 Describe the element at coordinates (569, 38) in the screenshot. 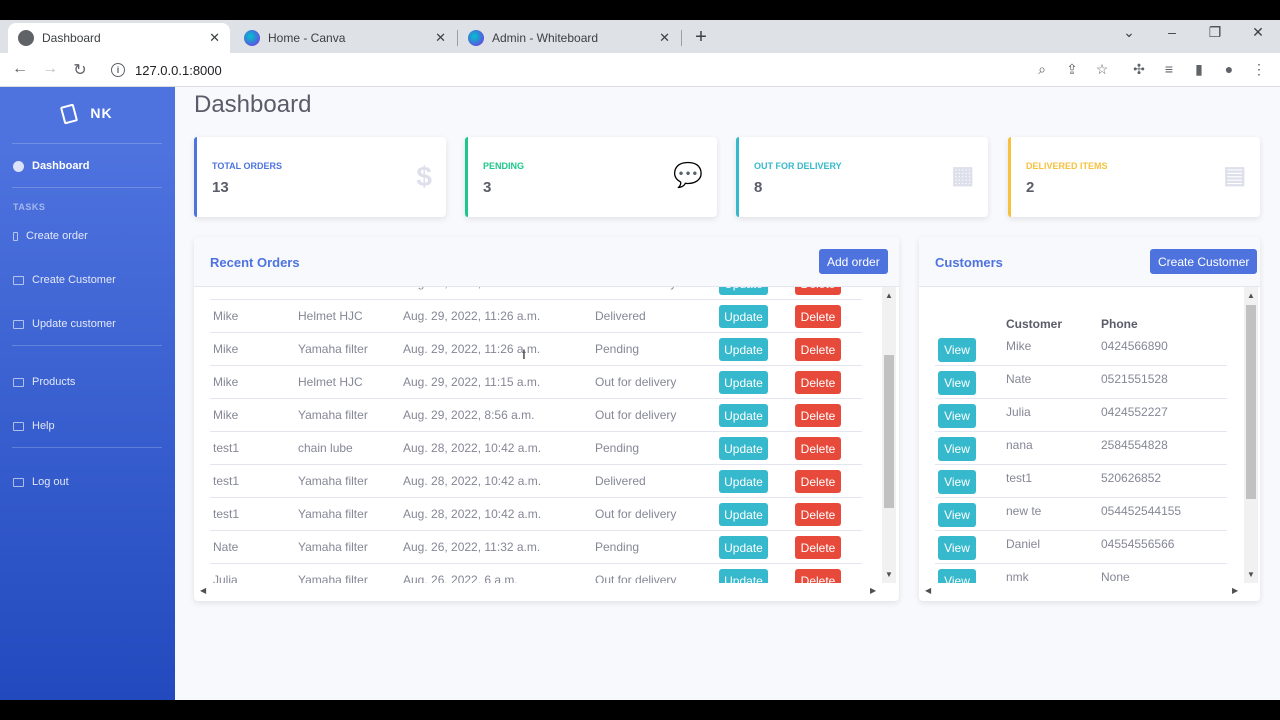

I see `tab-whiteboard: Admin - Whiteboard ✕` at that location.